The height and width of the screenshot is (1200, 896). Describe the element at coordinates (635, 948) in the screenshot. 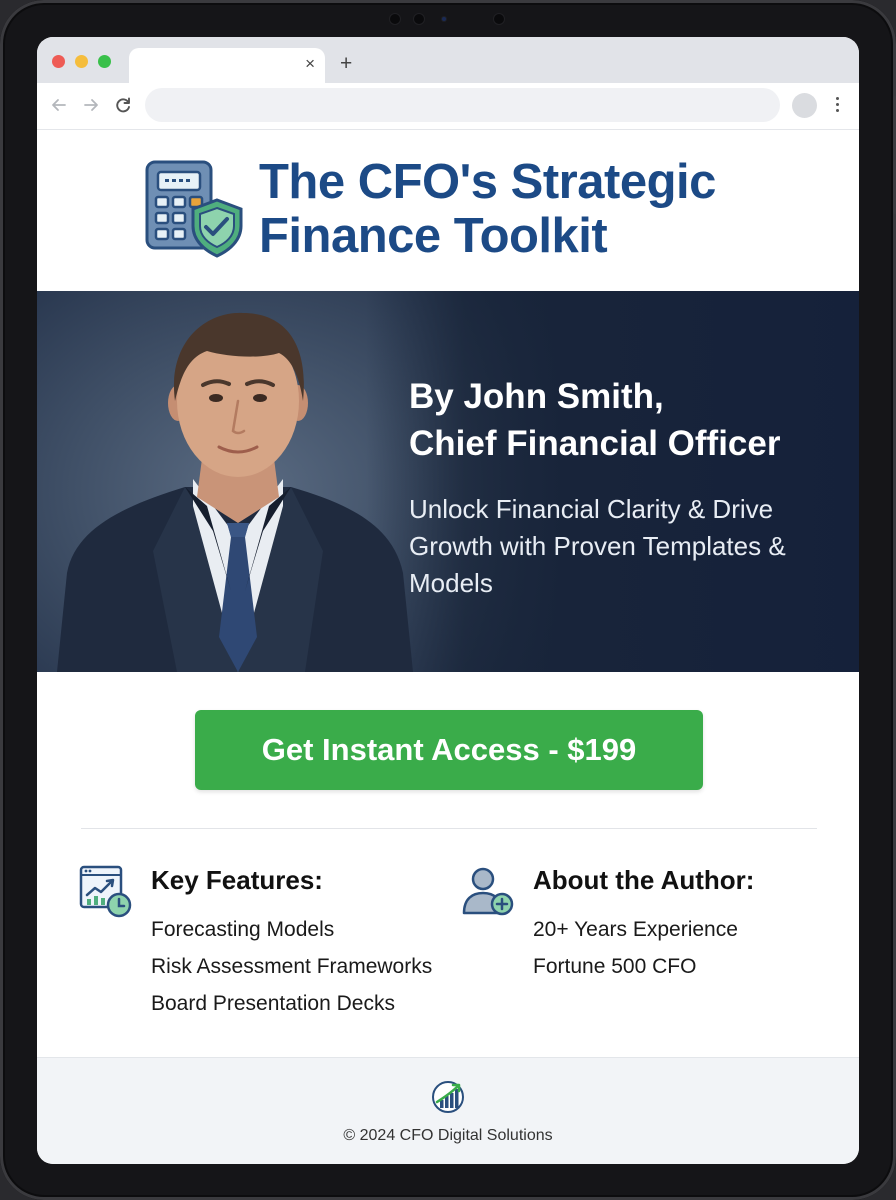

I see `about-author-list: 20+ Years Experience Fortune 500 CFO` at that location.